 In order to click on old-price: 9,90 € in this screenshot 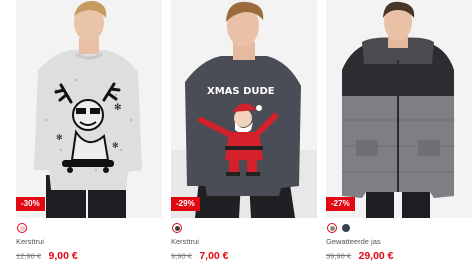, I will do `click(181, 256)`.